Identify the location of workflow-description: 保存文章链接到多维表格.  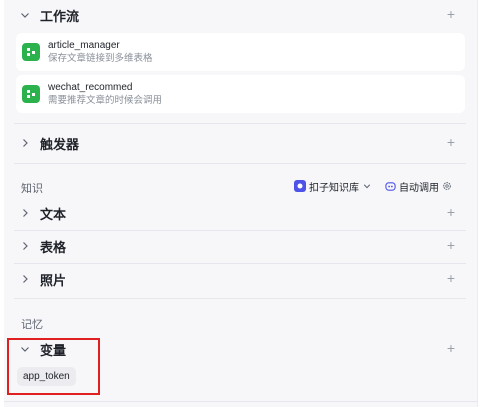
(100, 58).